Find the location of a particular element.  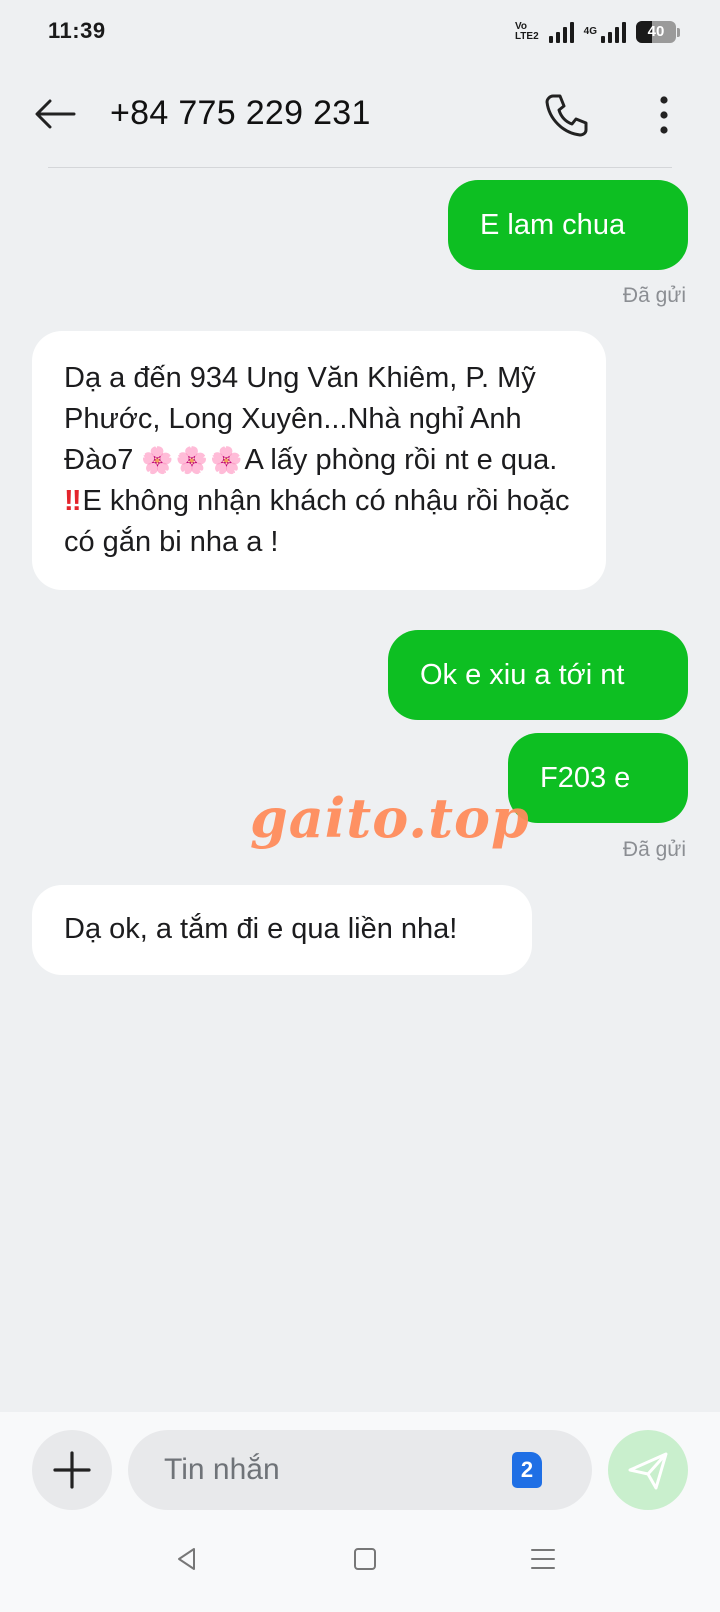

nav-home-button is located at coordinates (365, 1559).